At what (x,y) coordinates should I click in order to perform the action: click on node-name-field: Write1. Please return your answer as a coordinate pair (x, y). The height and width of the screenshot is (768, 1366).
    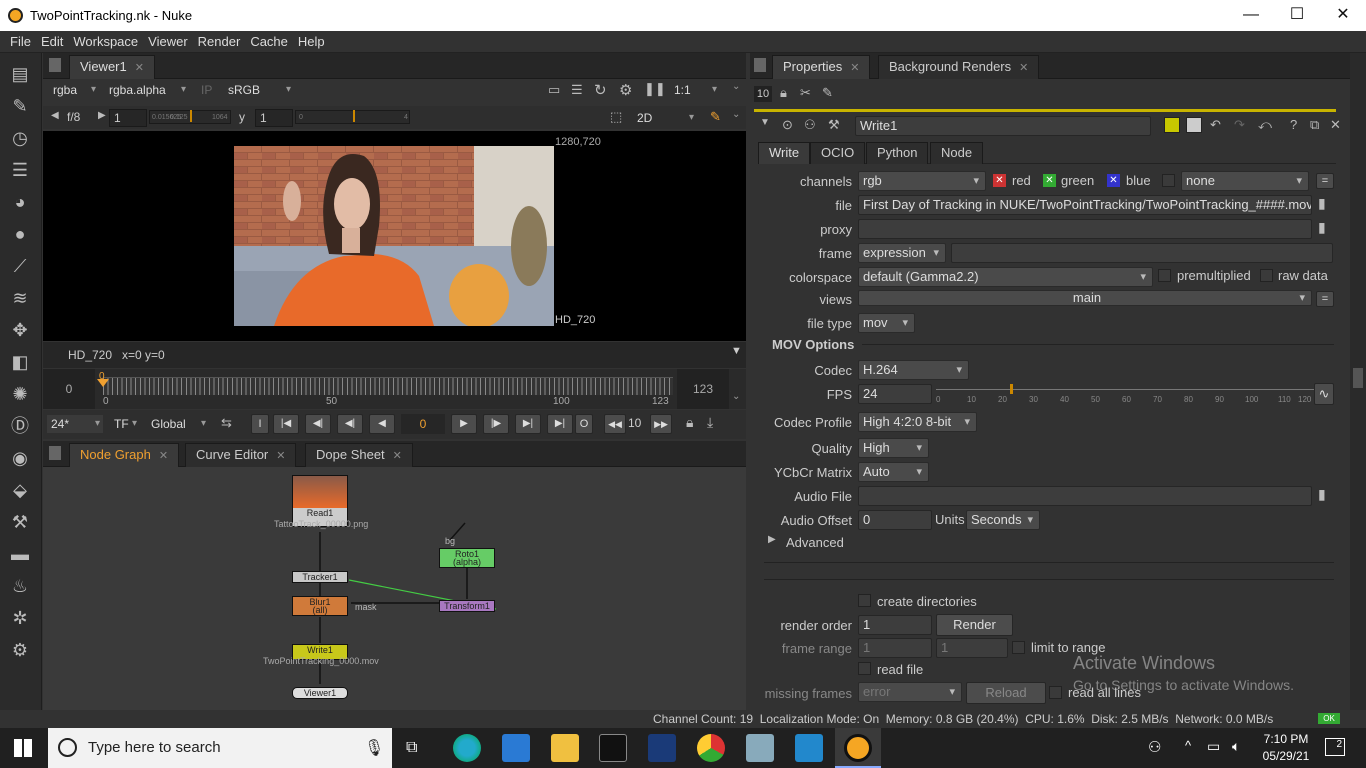
    Looking at the image, I should click on (1003, 126).